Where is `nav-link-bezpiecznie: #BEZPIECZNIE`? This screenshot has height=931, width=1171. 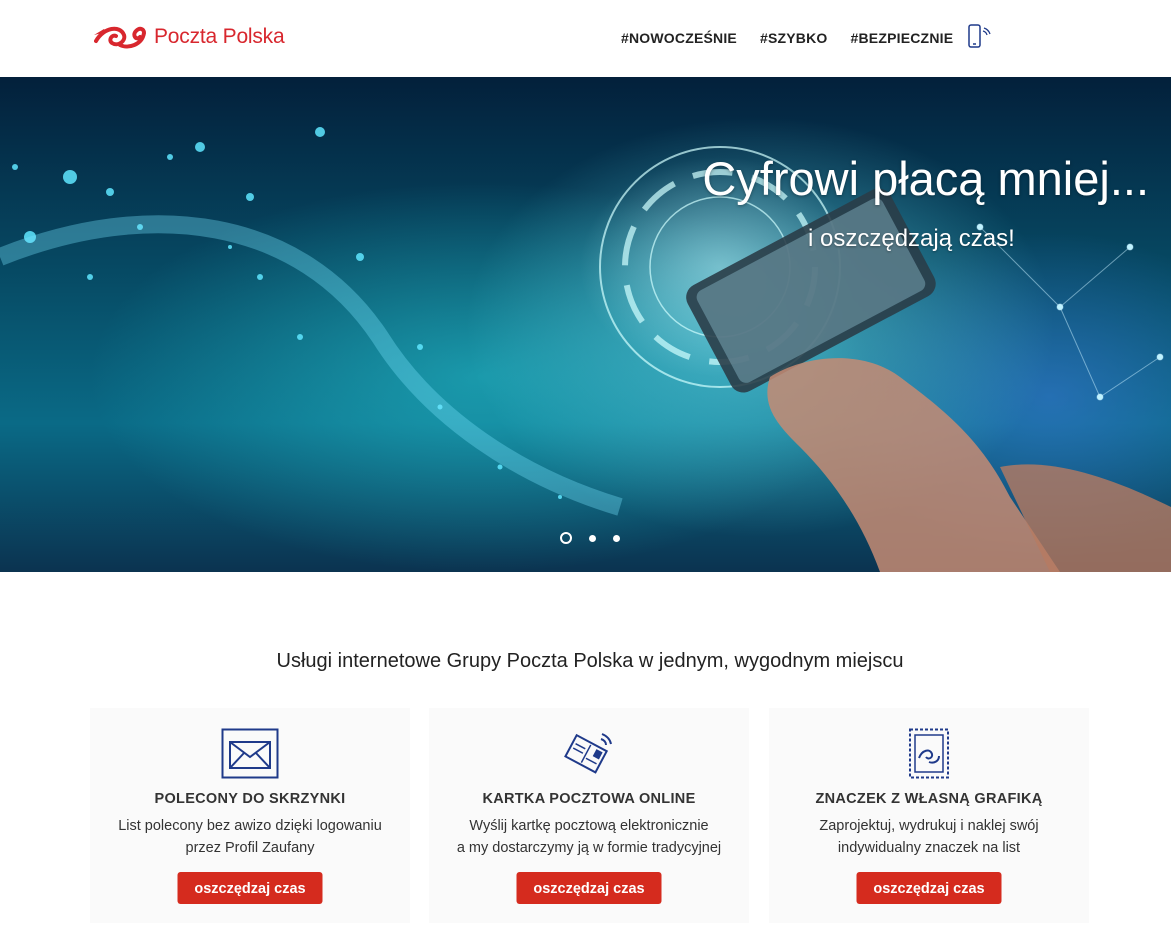 nav-link-bezpiecznie: #BEZPIECZNIE is located at coordinates (902, 38).